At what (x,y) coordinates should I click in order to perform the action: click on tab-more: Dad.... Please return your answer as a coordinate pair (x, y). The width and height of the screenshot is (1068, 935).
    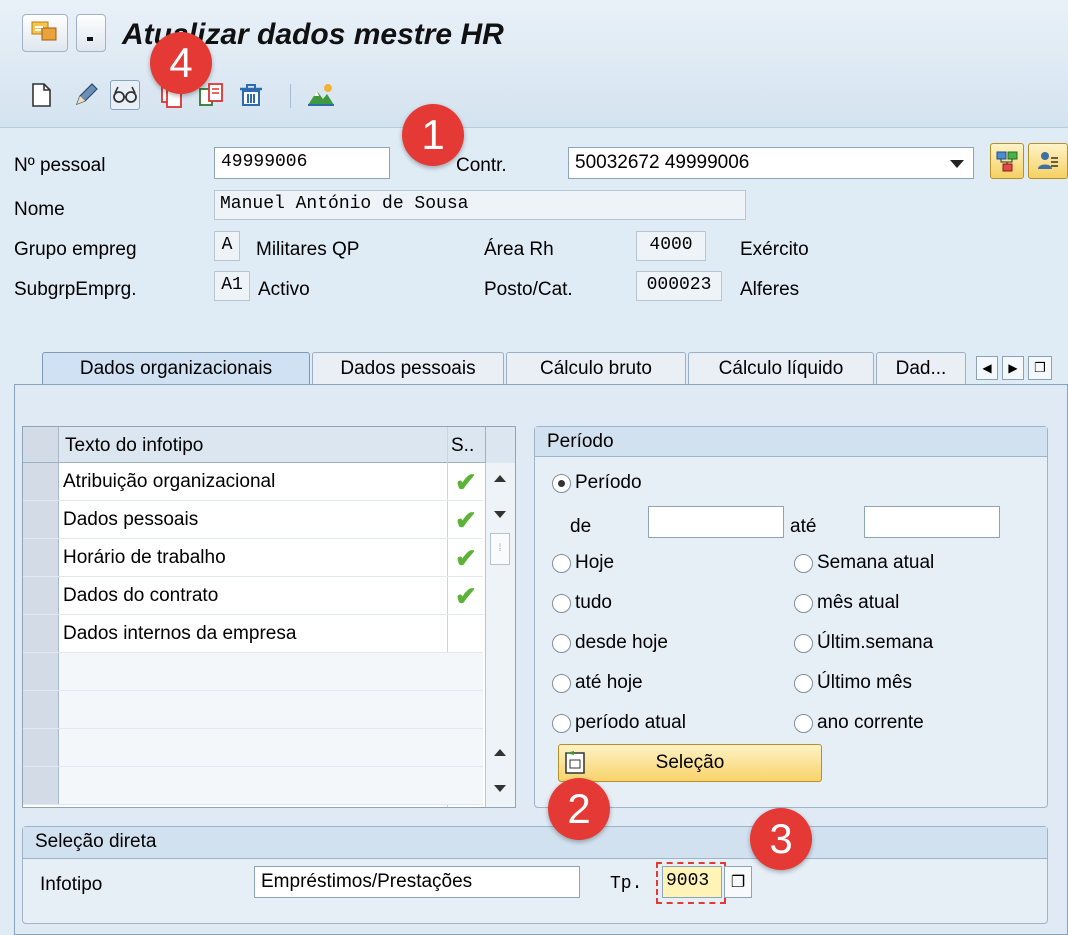
    Looking at the image, I should click on (921, 368).